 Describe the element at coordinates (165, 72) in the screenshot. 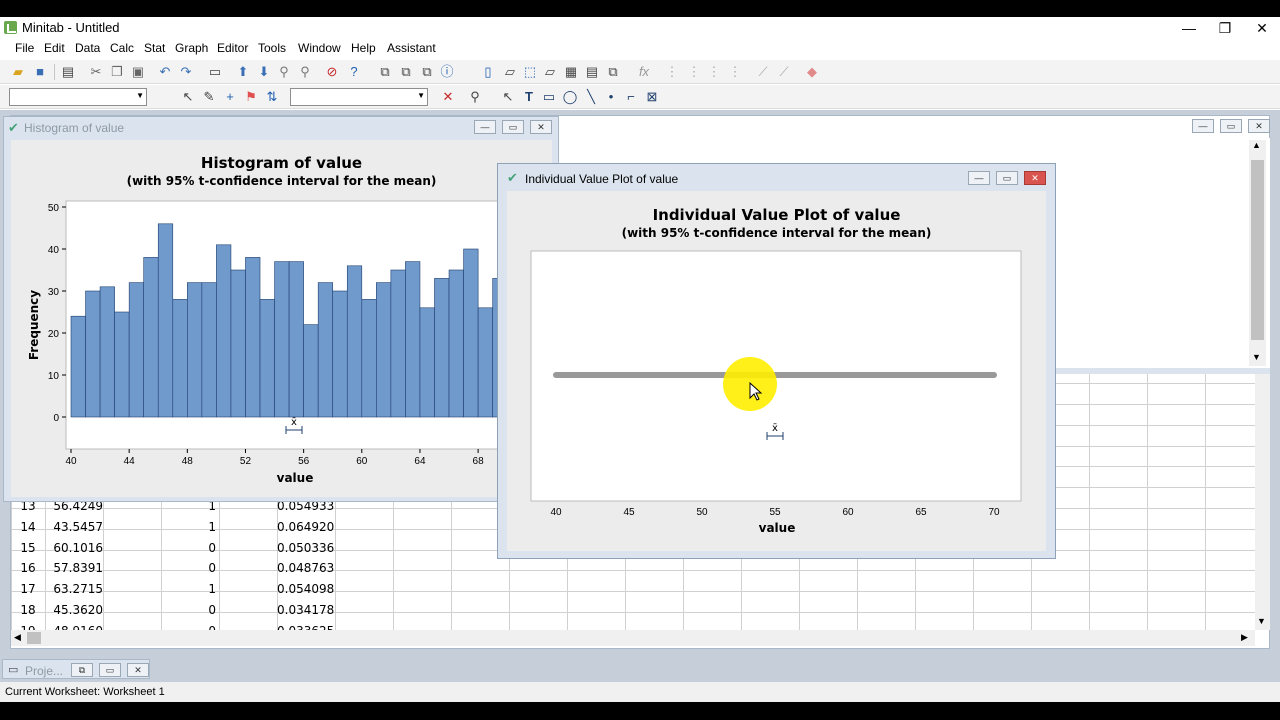

I see `undo-icon: ↶` at that location.